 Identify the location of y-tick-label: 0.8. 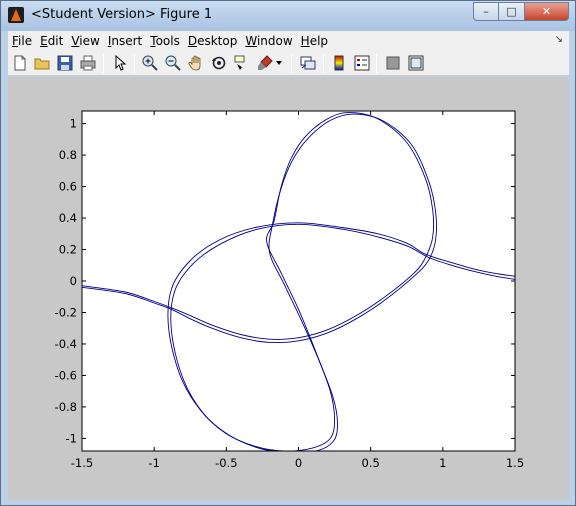
(68, 155).